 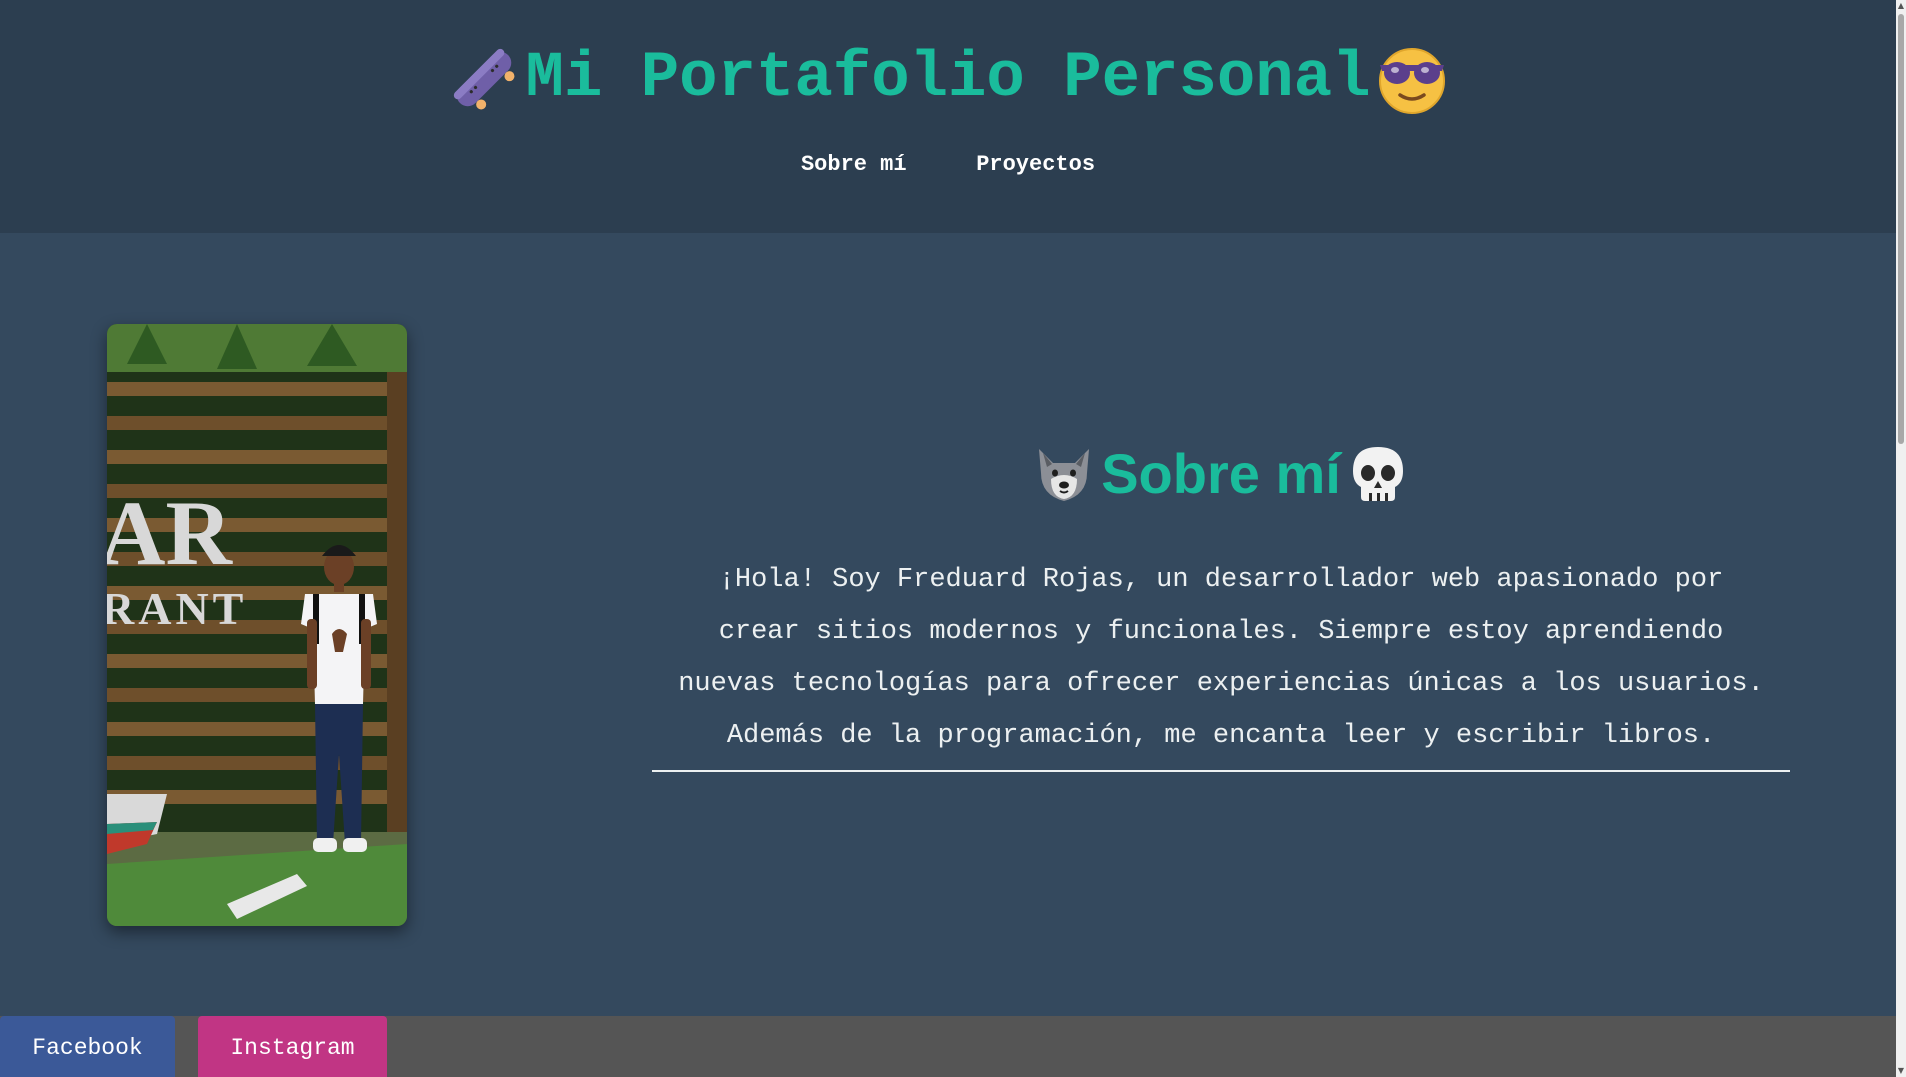 I want to click on vertical-scrollbar: ▲ ▼, so click(x=1901, y=538).